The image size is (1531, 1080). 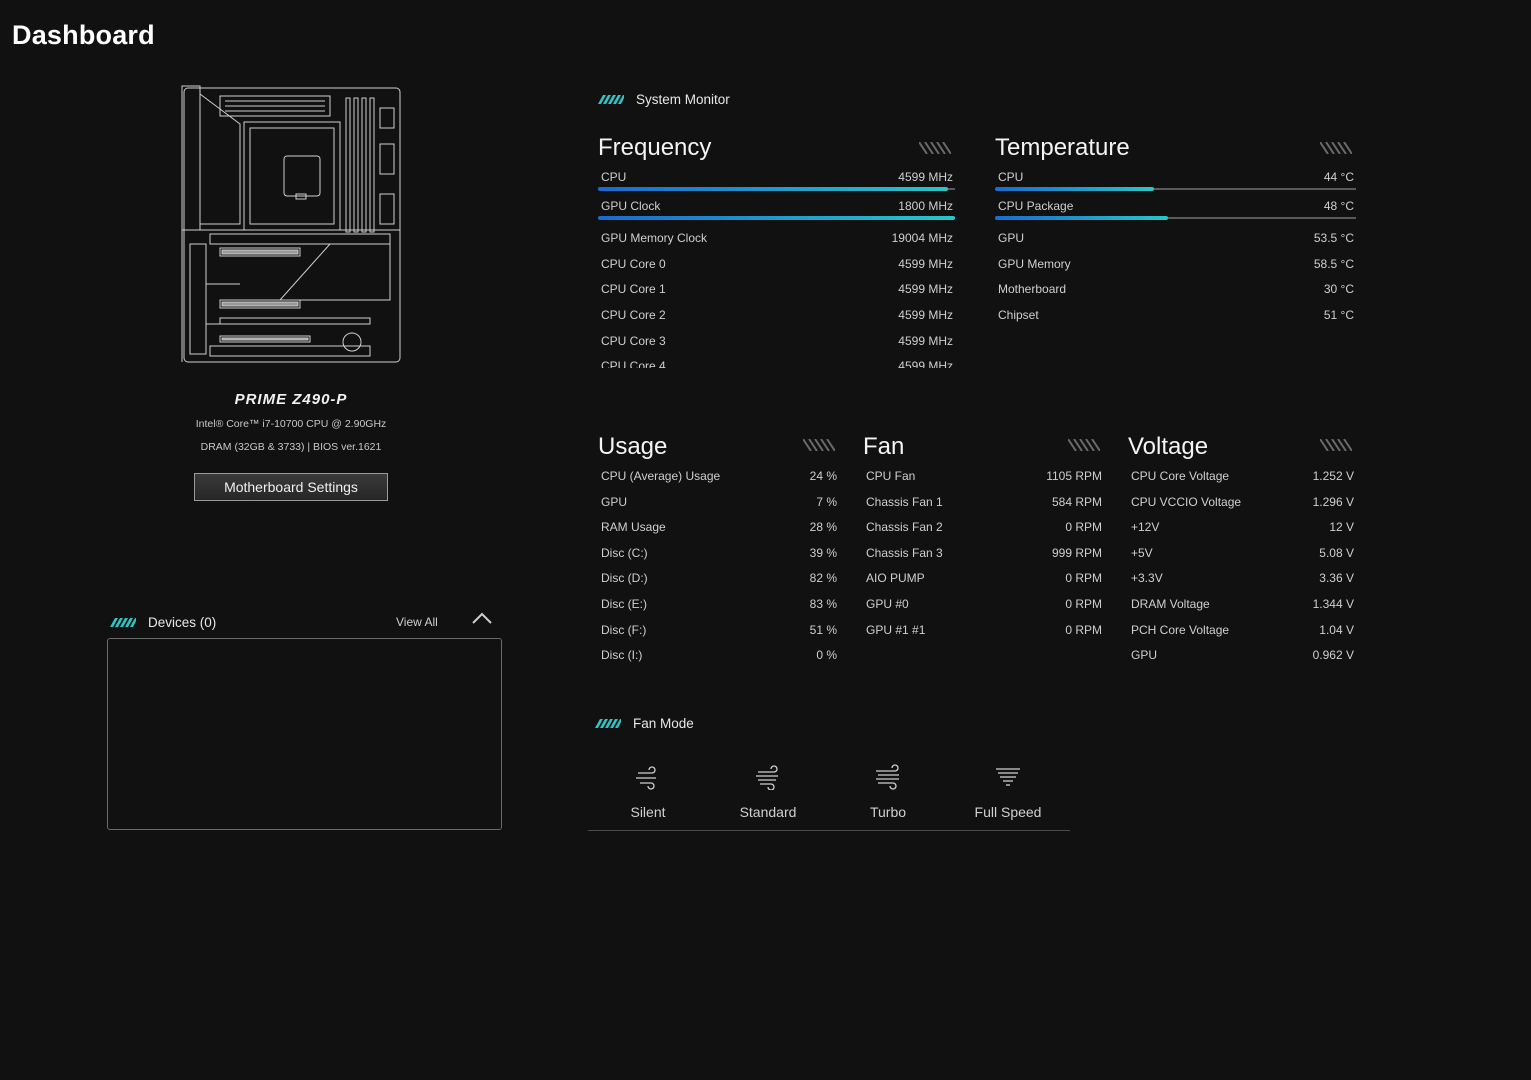 I want to click on row-value: 5.08 V, so click(x=1336, y=553).